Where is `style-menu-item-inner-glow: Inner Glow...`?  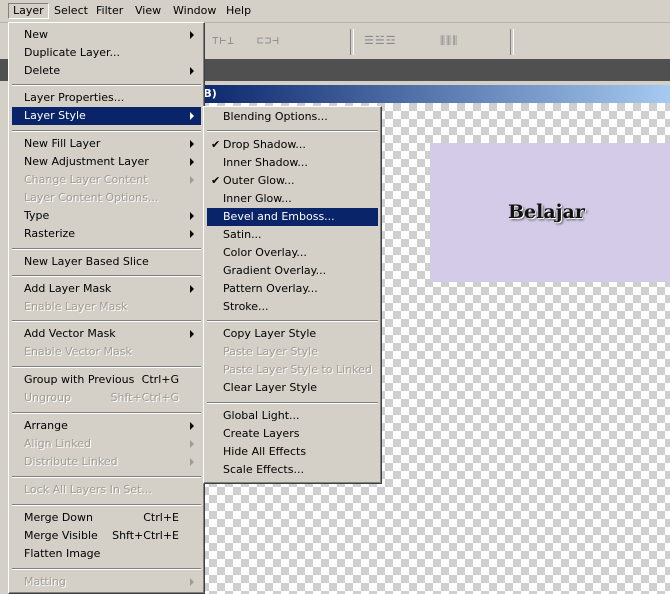 style-menu-item-inner-glow: Inner Glow... is located at coordinates (292, 199).